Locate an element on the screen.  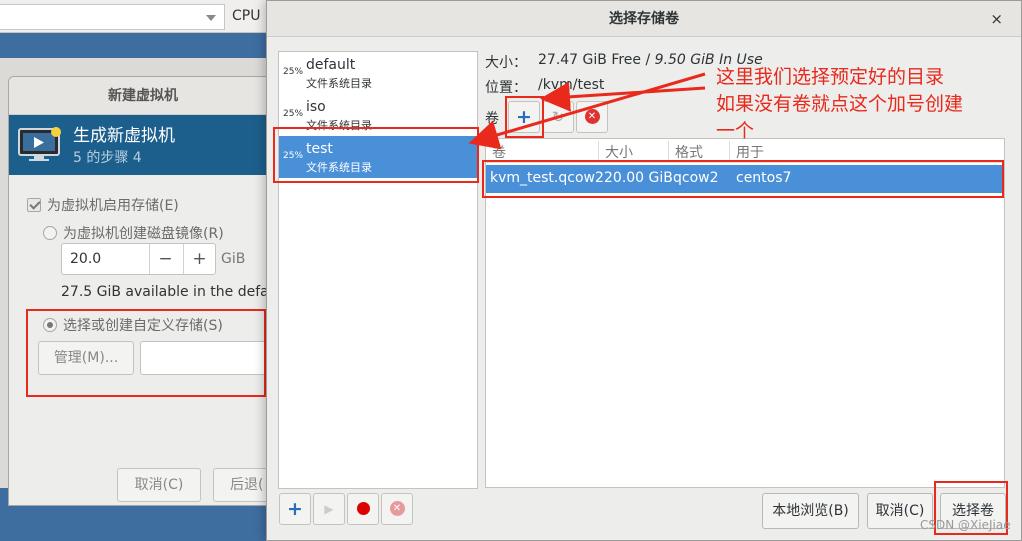
delete-volume-button: ✕ is located at coordinates (592, 117).